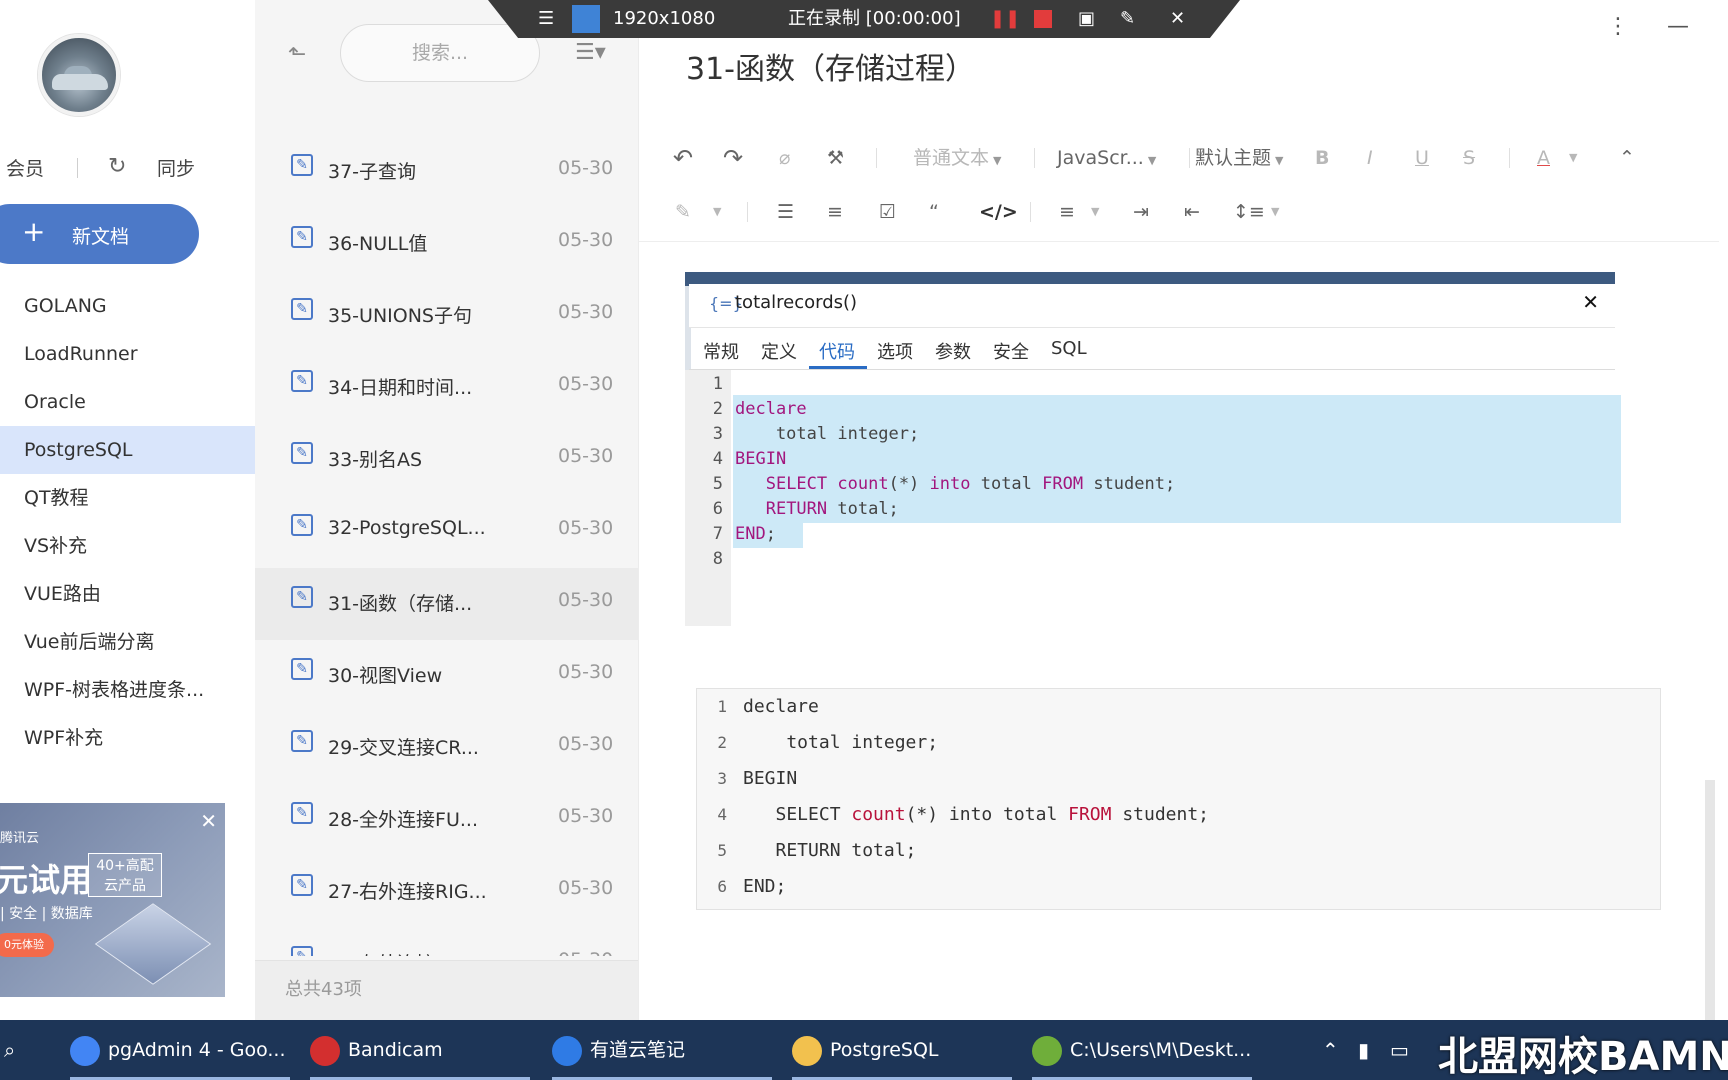  I want to click on quote-icon: “, so click(934, 212).